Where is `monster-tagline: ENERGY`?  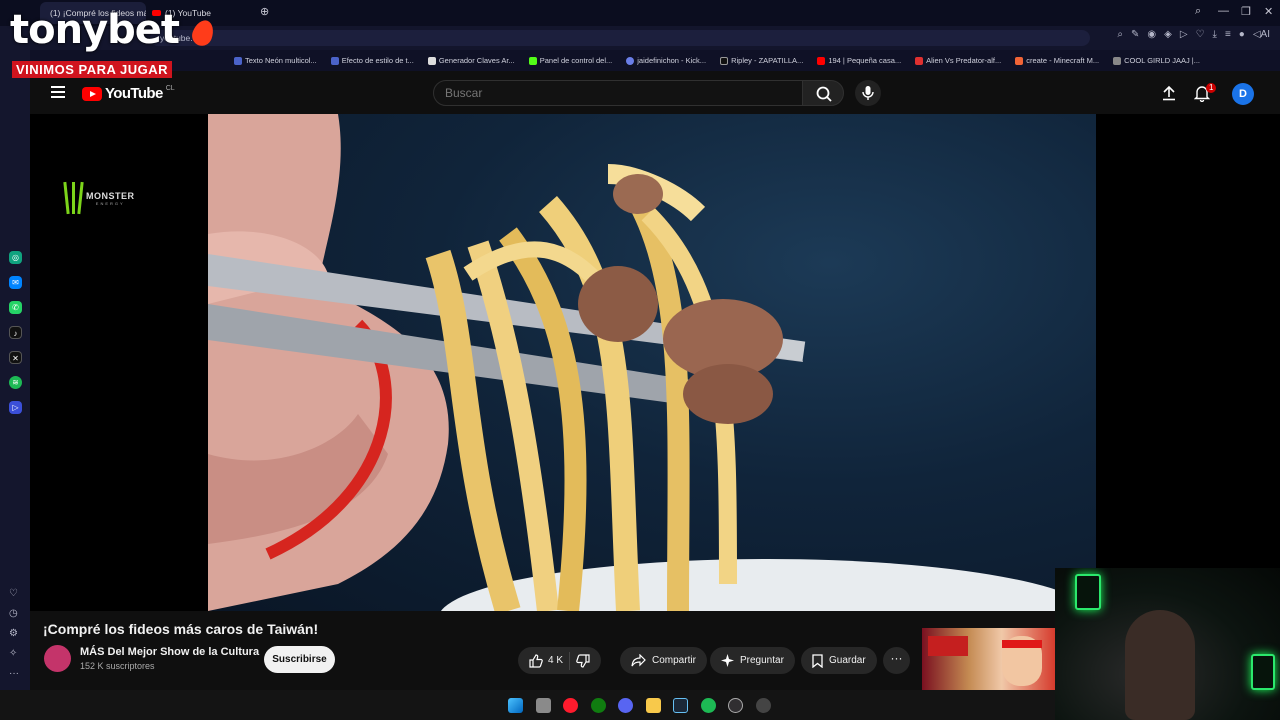
monster-tagline: ENERGY is located at coordinates (110, 203).